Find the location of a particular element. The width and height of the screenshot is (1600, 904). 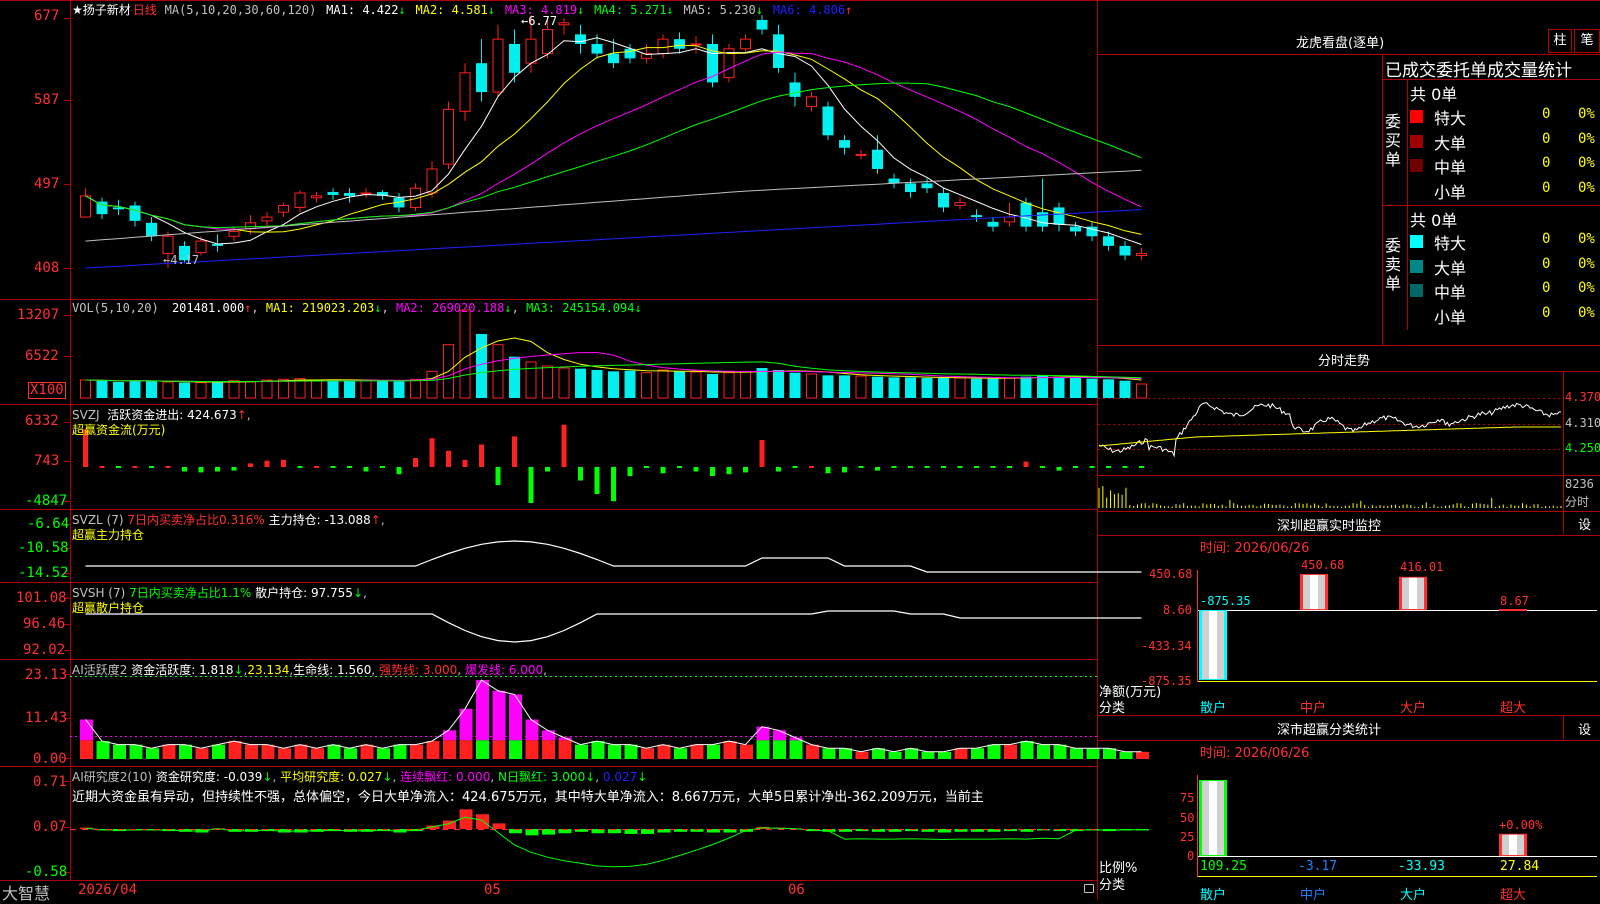

intraday-avg-line is located at coordinates (1329, 436).